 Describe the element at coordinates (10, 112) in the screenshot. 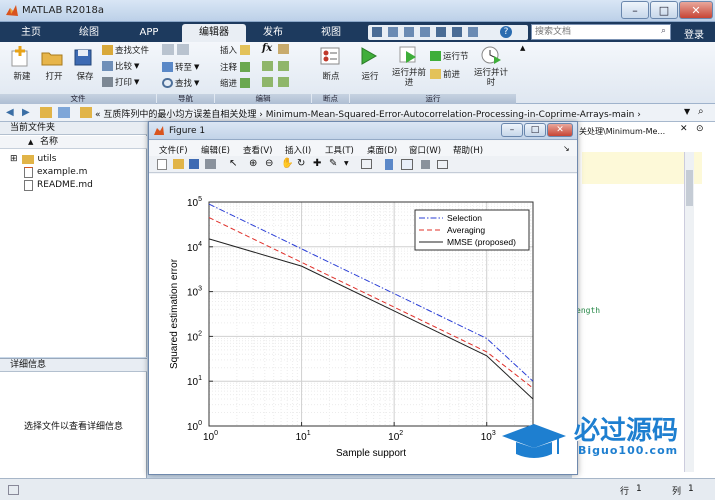

I see `back-arrow-icon: ◀` at that location.